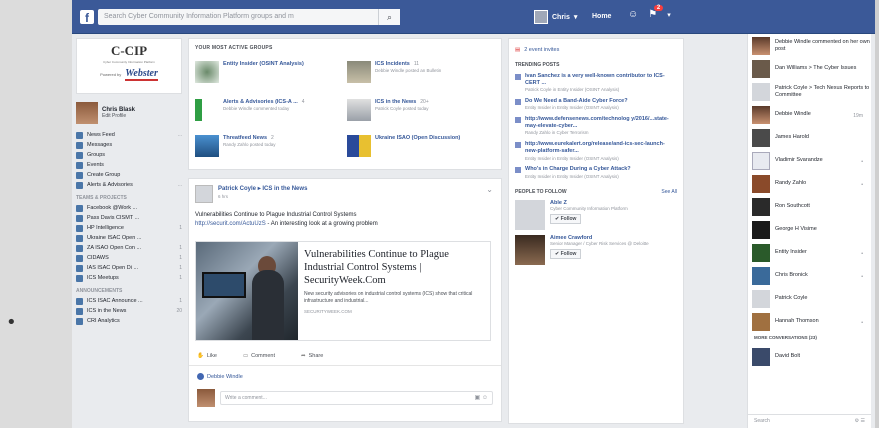  What do you see at coordinates (402, 102) in the screenshot?
I see `group-name: ICS in the News 20+` at bounding box center [402, 102].